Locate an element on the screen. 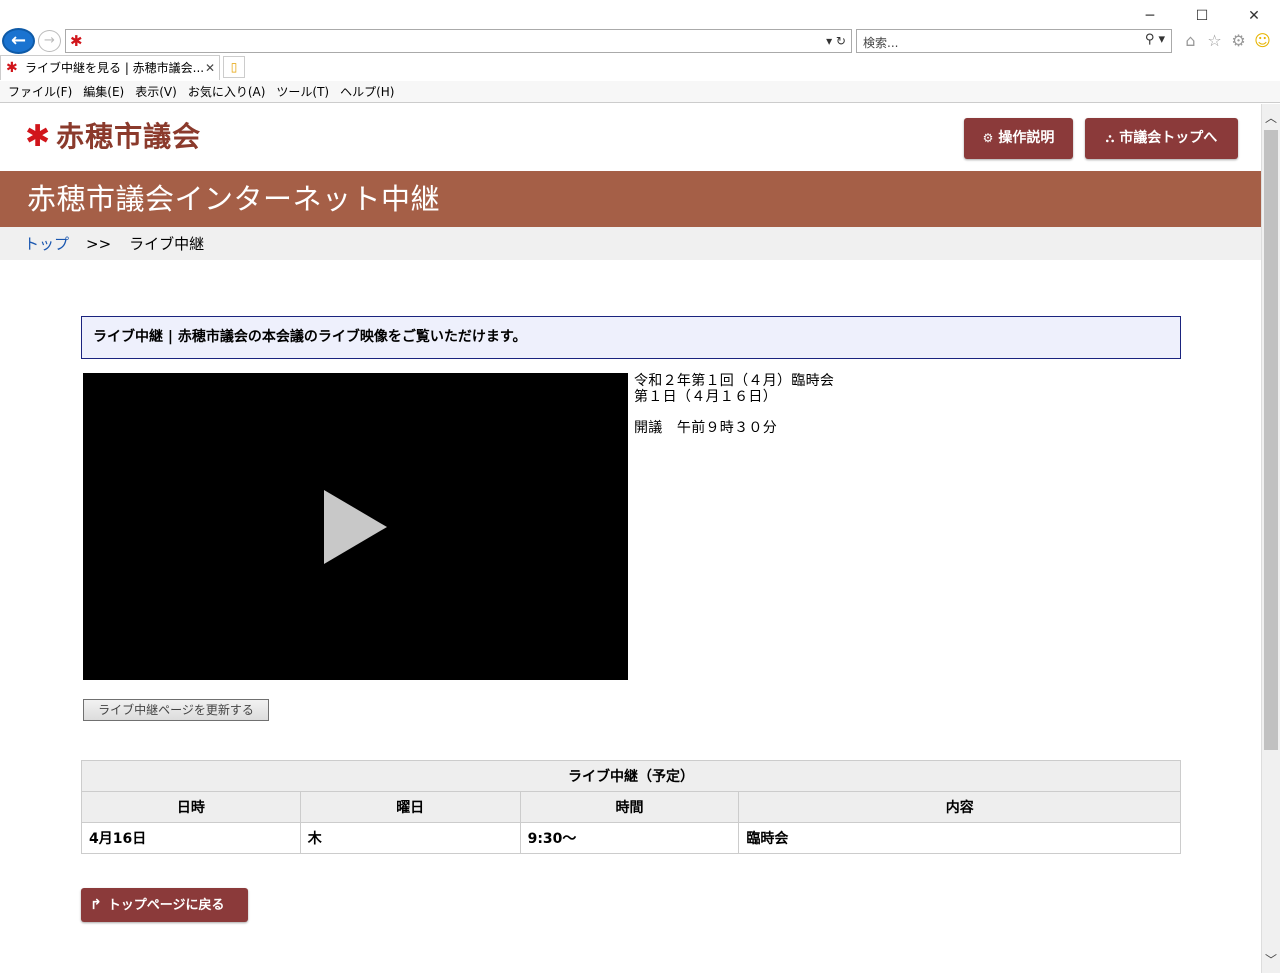  address-row: ← → ✱ ▾ ↻ 検索... ⚲ ▾ ⌂ ☆ ⚙ ☺ is located at coordinates (640, 41).